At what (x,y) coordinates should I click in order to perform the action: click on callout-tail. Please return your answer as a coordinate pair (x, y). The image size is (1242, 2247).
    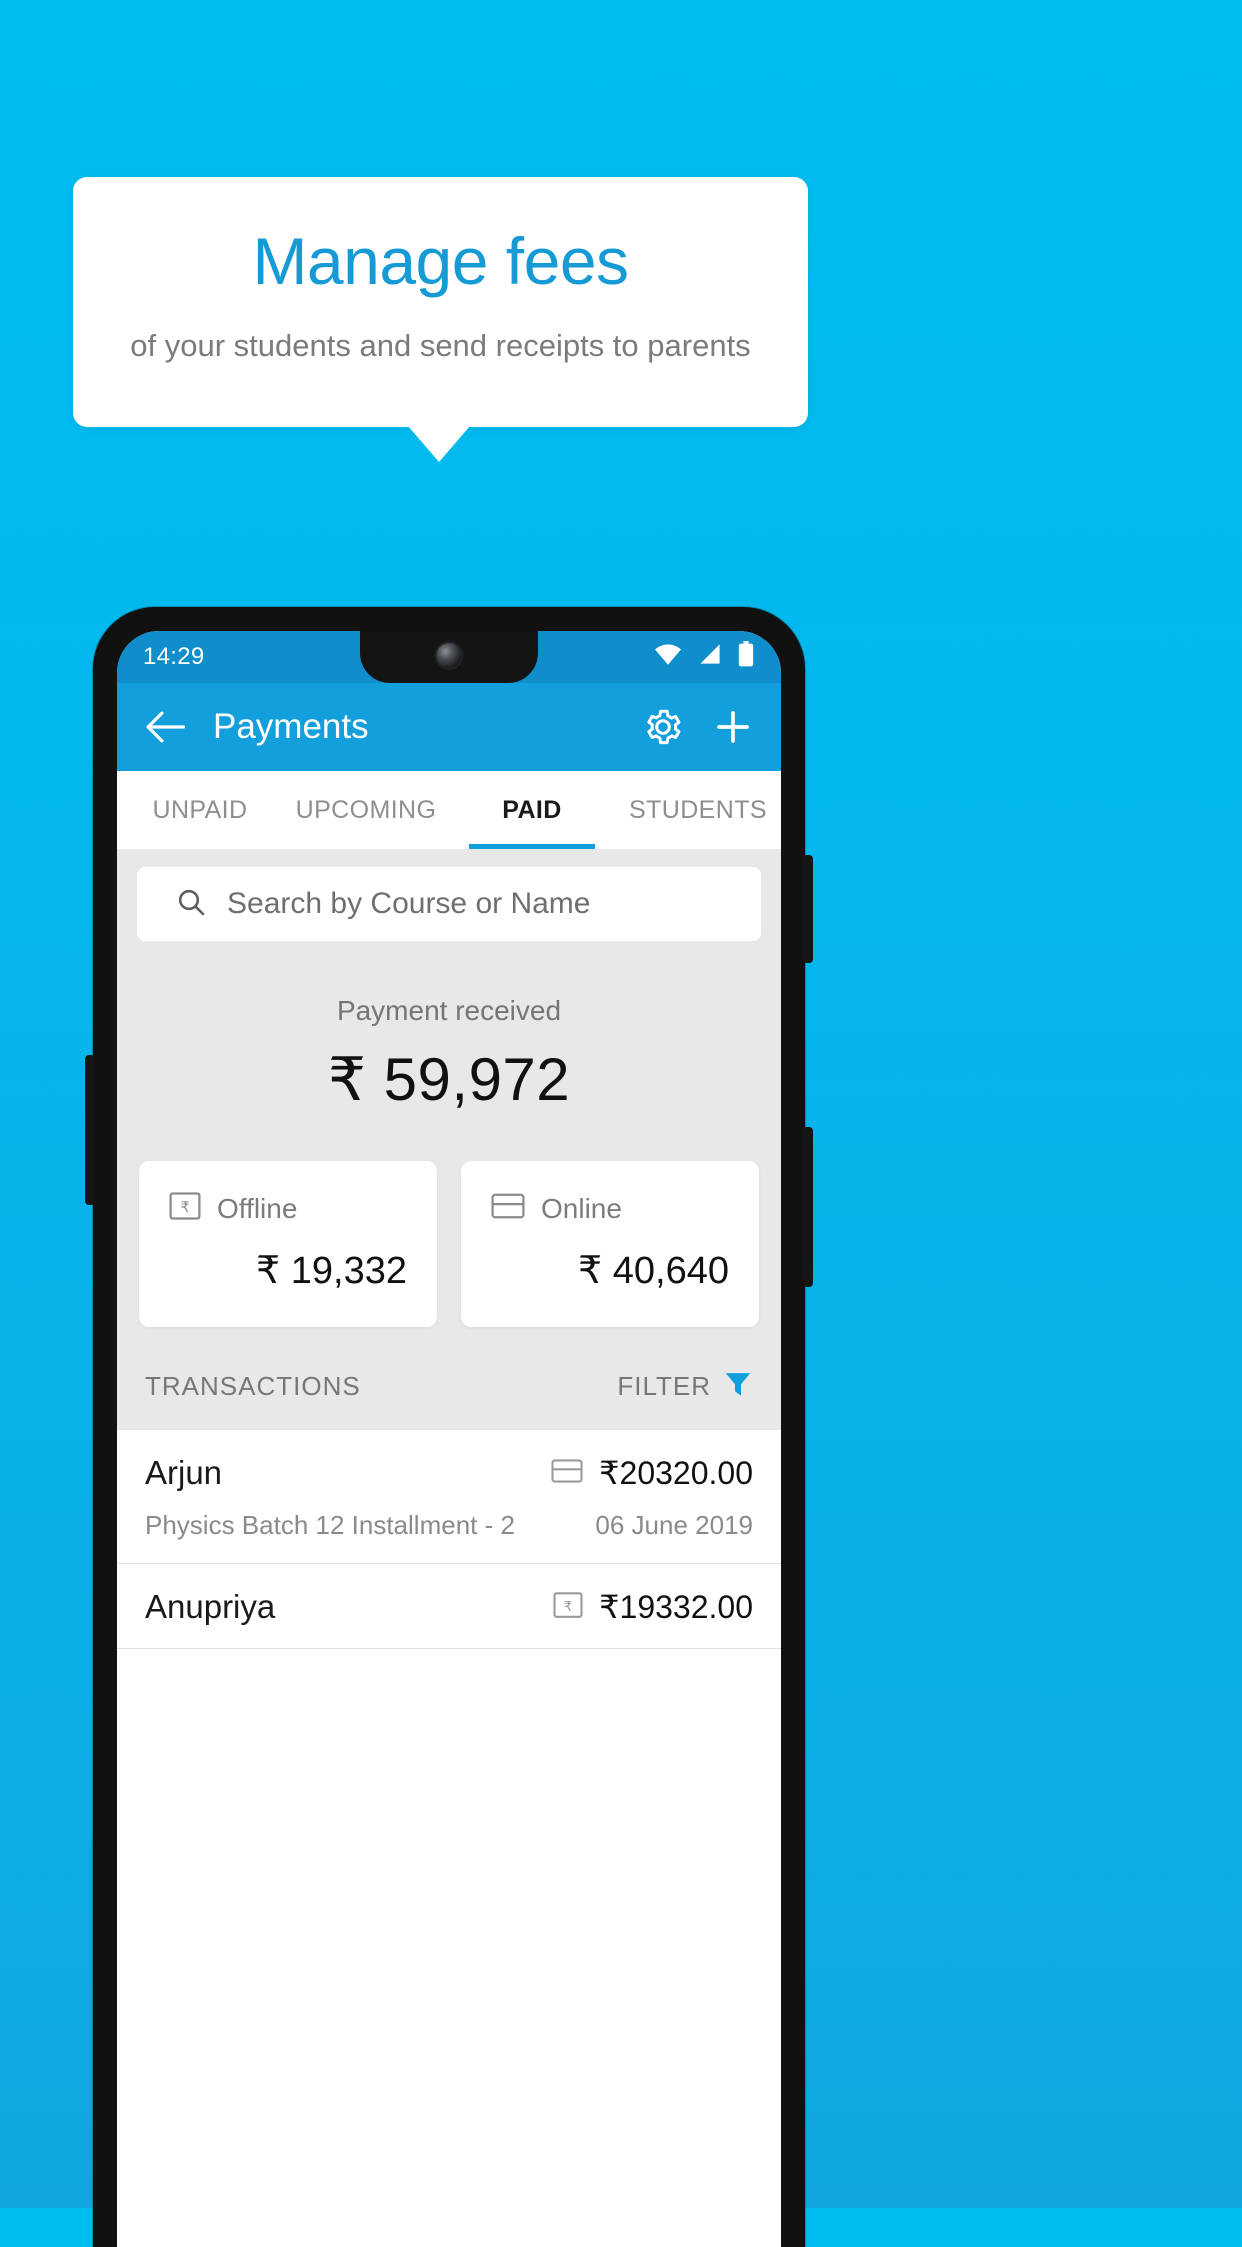
    Looking at the image, I should click on (439, 444).